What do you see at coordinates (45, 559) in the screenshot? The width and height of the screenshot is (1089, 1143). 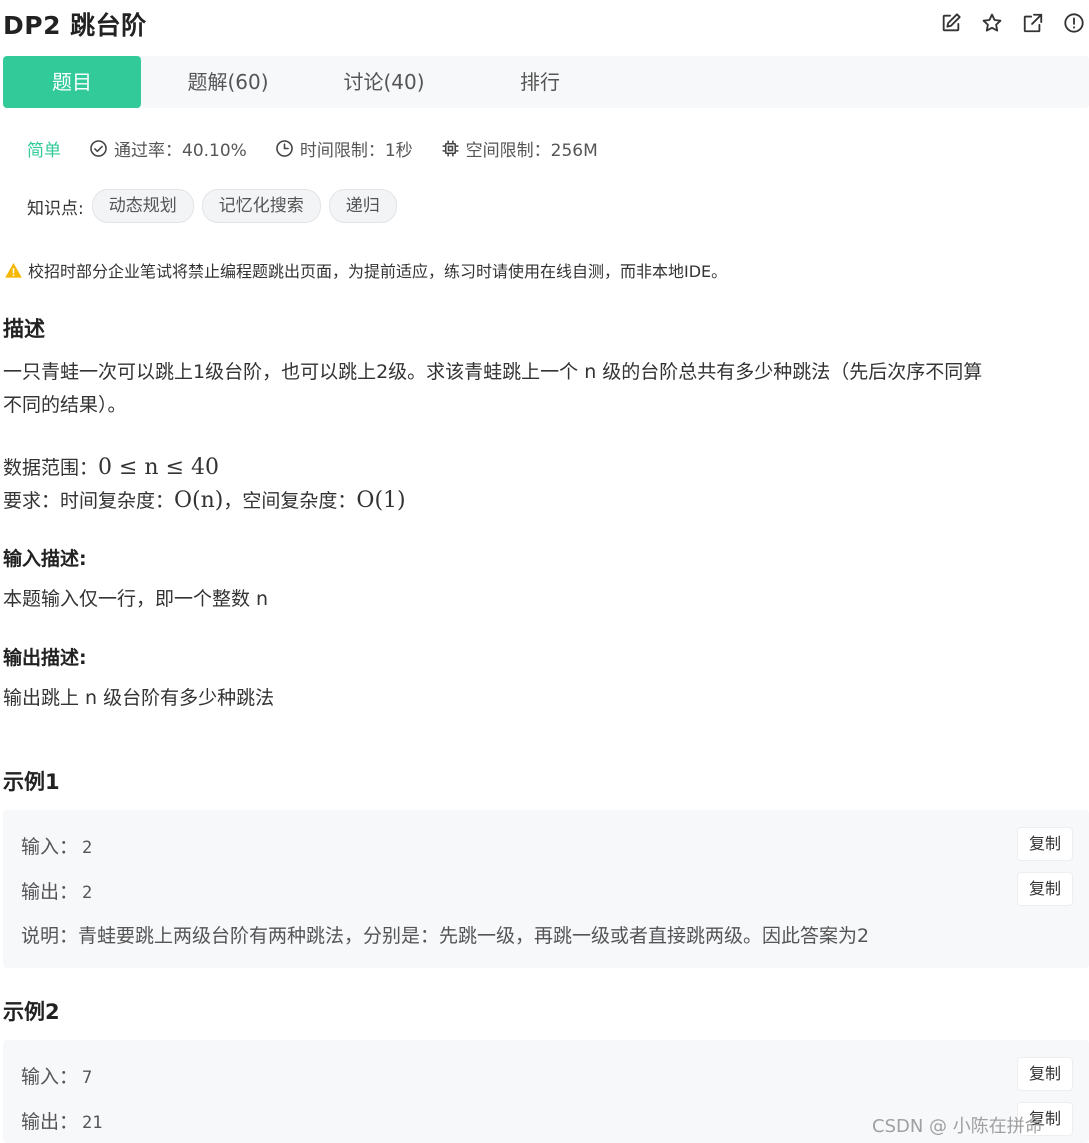 I see `input-description-heading: 输入描述:` at bounding box center [45, 559].